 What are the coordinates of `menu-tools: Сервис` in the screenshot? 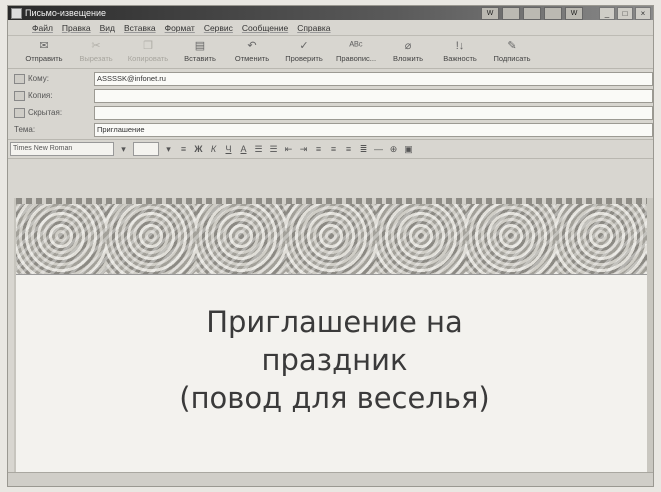 It's located at (218, 28).